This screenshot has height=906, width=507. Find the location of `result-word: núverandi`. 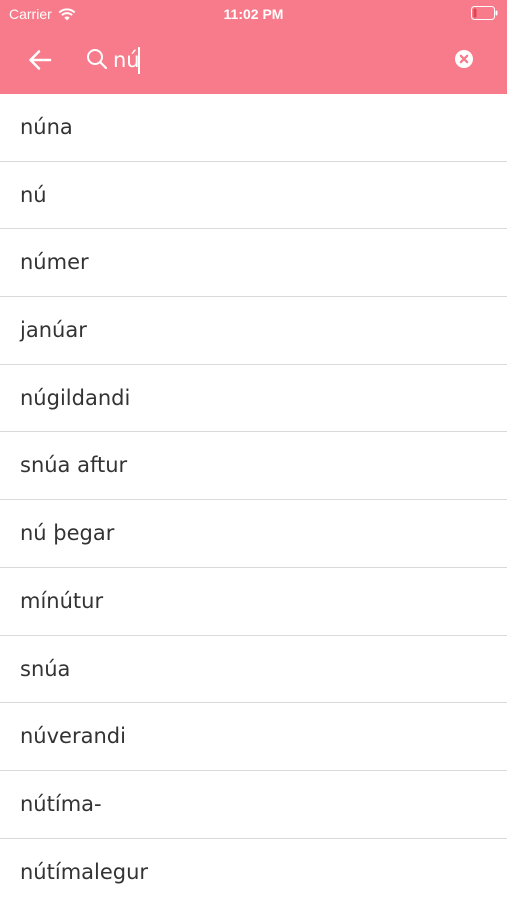

result-word: núverandi is located at coordinates (73, 736).